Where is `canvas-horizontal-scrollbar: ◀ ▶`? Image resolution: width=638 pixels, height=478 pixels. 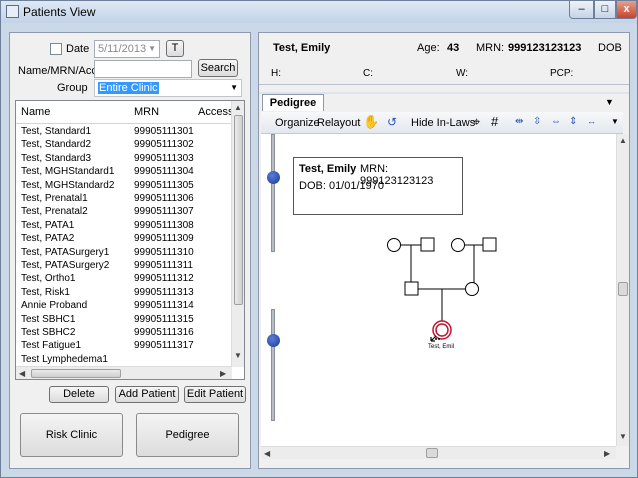 canvas-horizontal-scrollbar: ◀ ▶ is located at coordinates (438, 452).